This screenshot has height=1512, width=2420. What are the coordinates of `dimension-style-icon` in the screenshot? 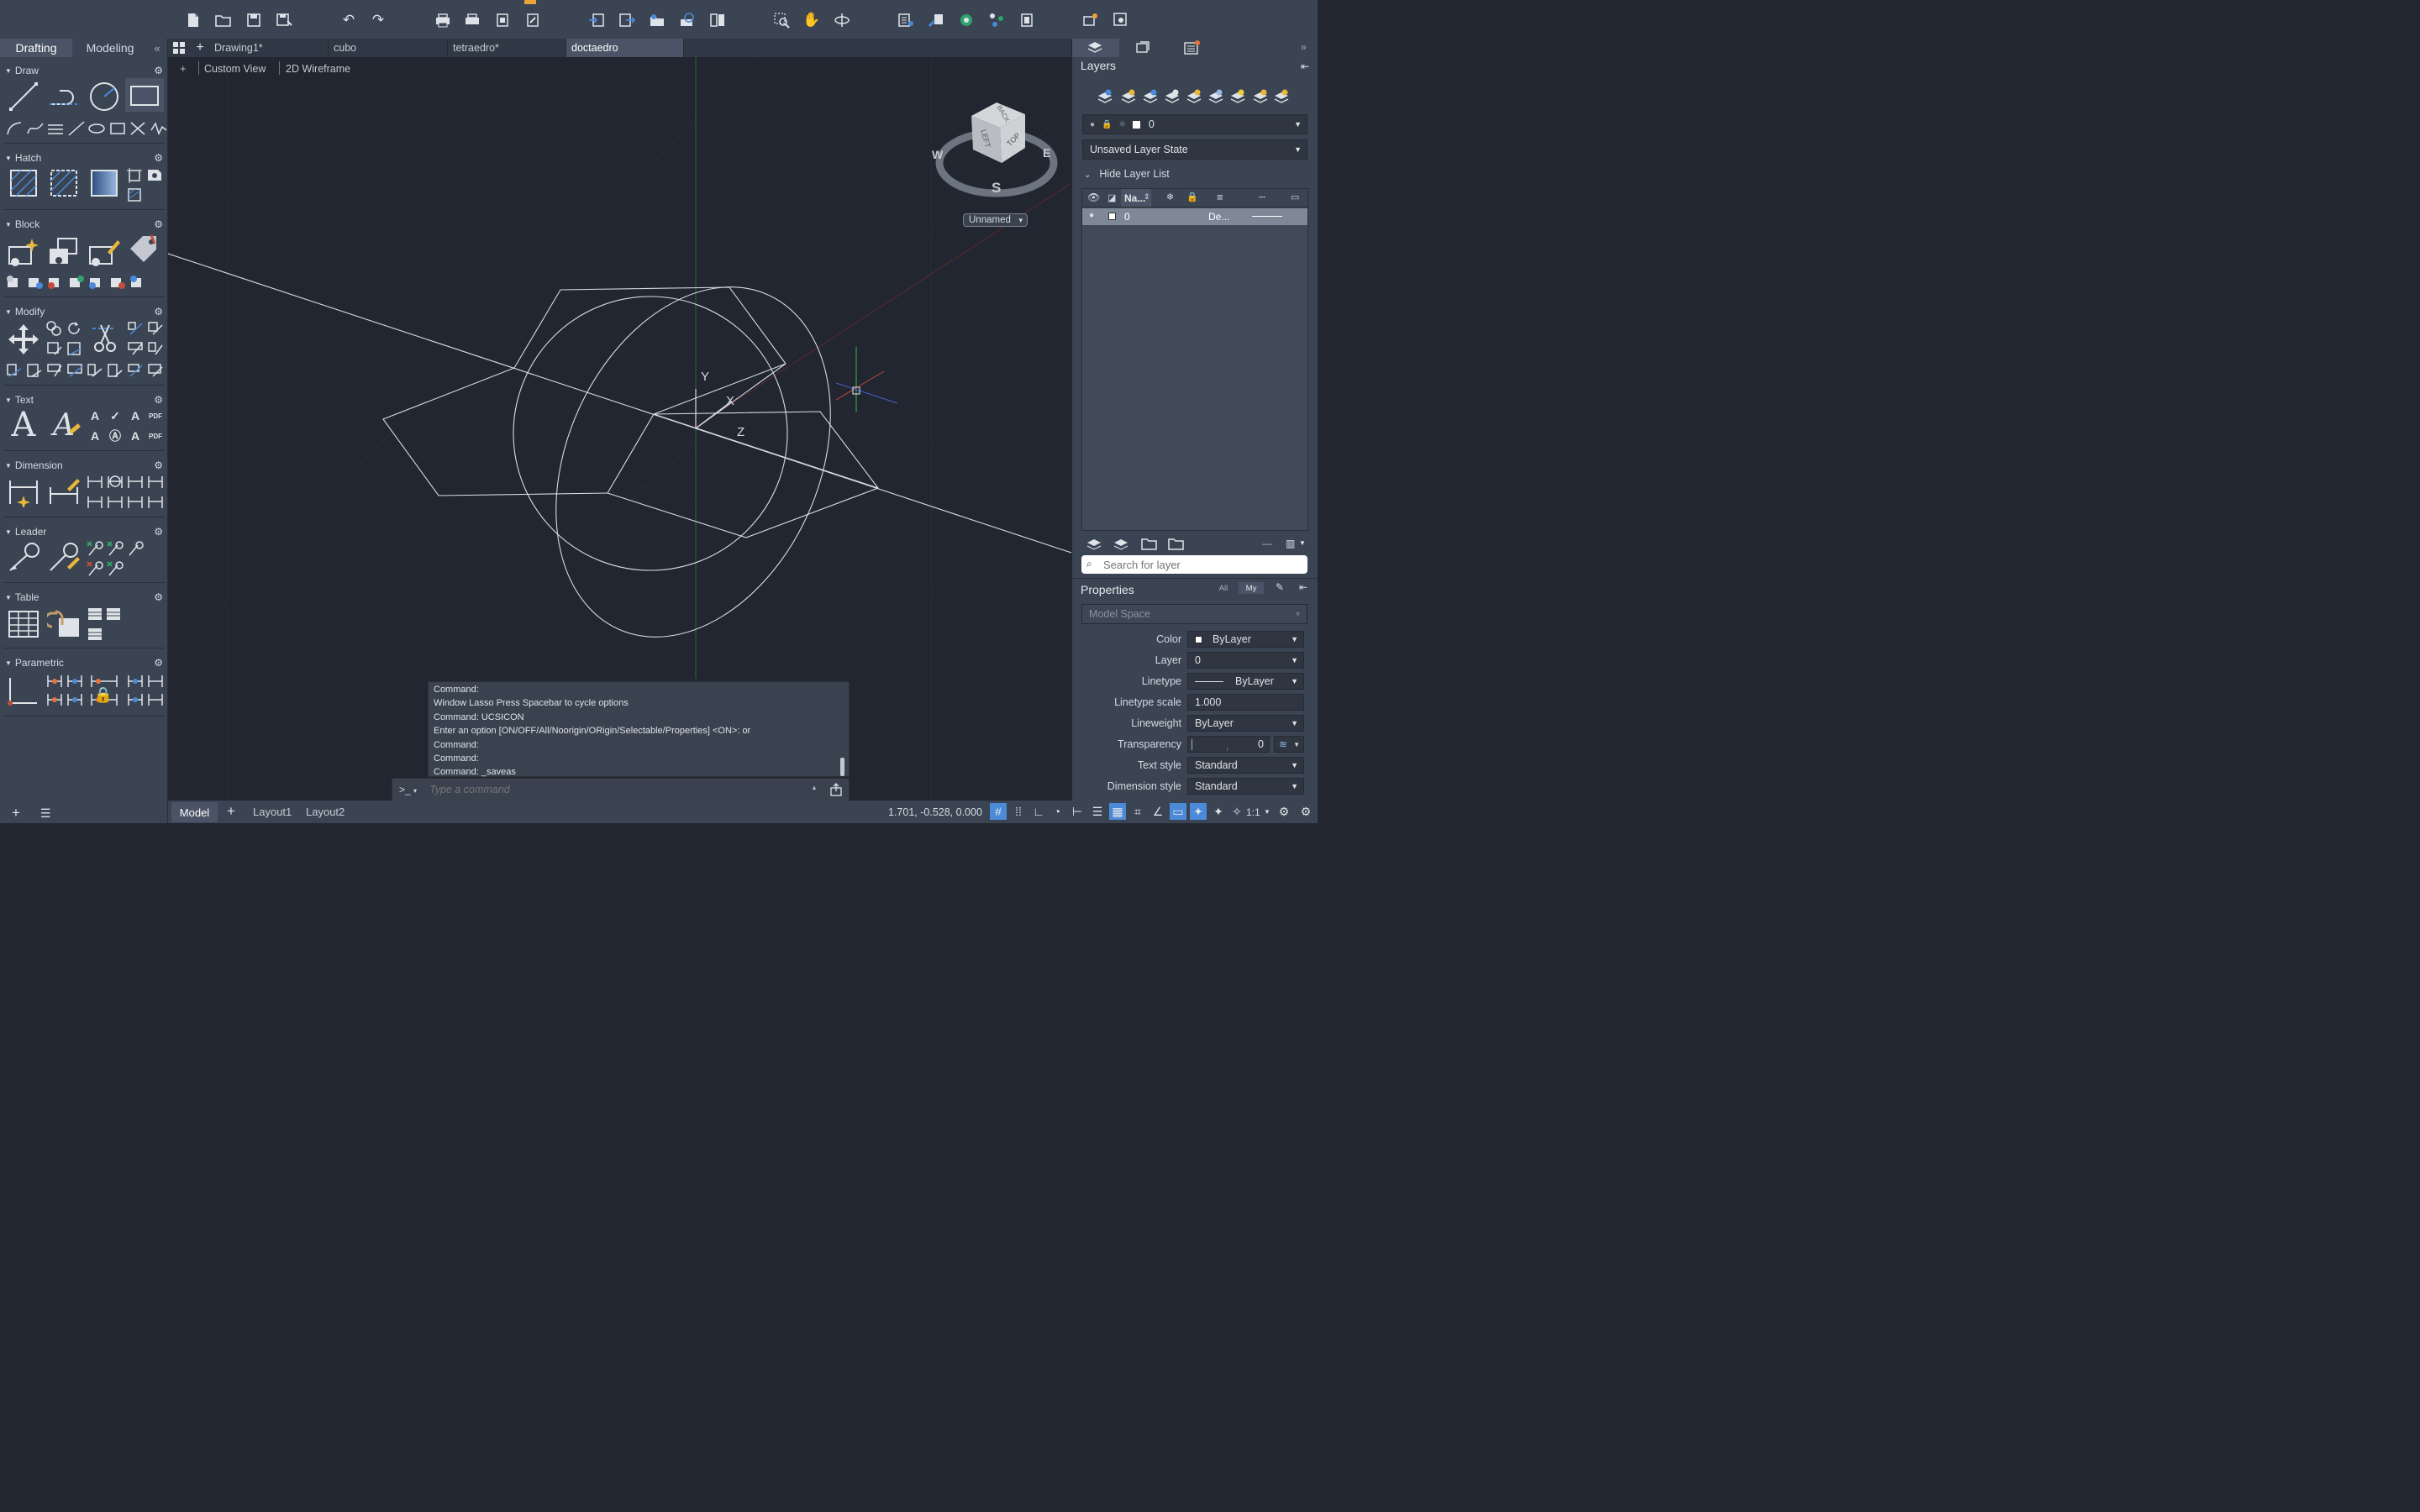 It's located at (64, 491).